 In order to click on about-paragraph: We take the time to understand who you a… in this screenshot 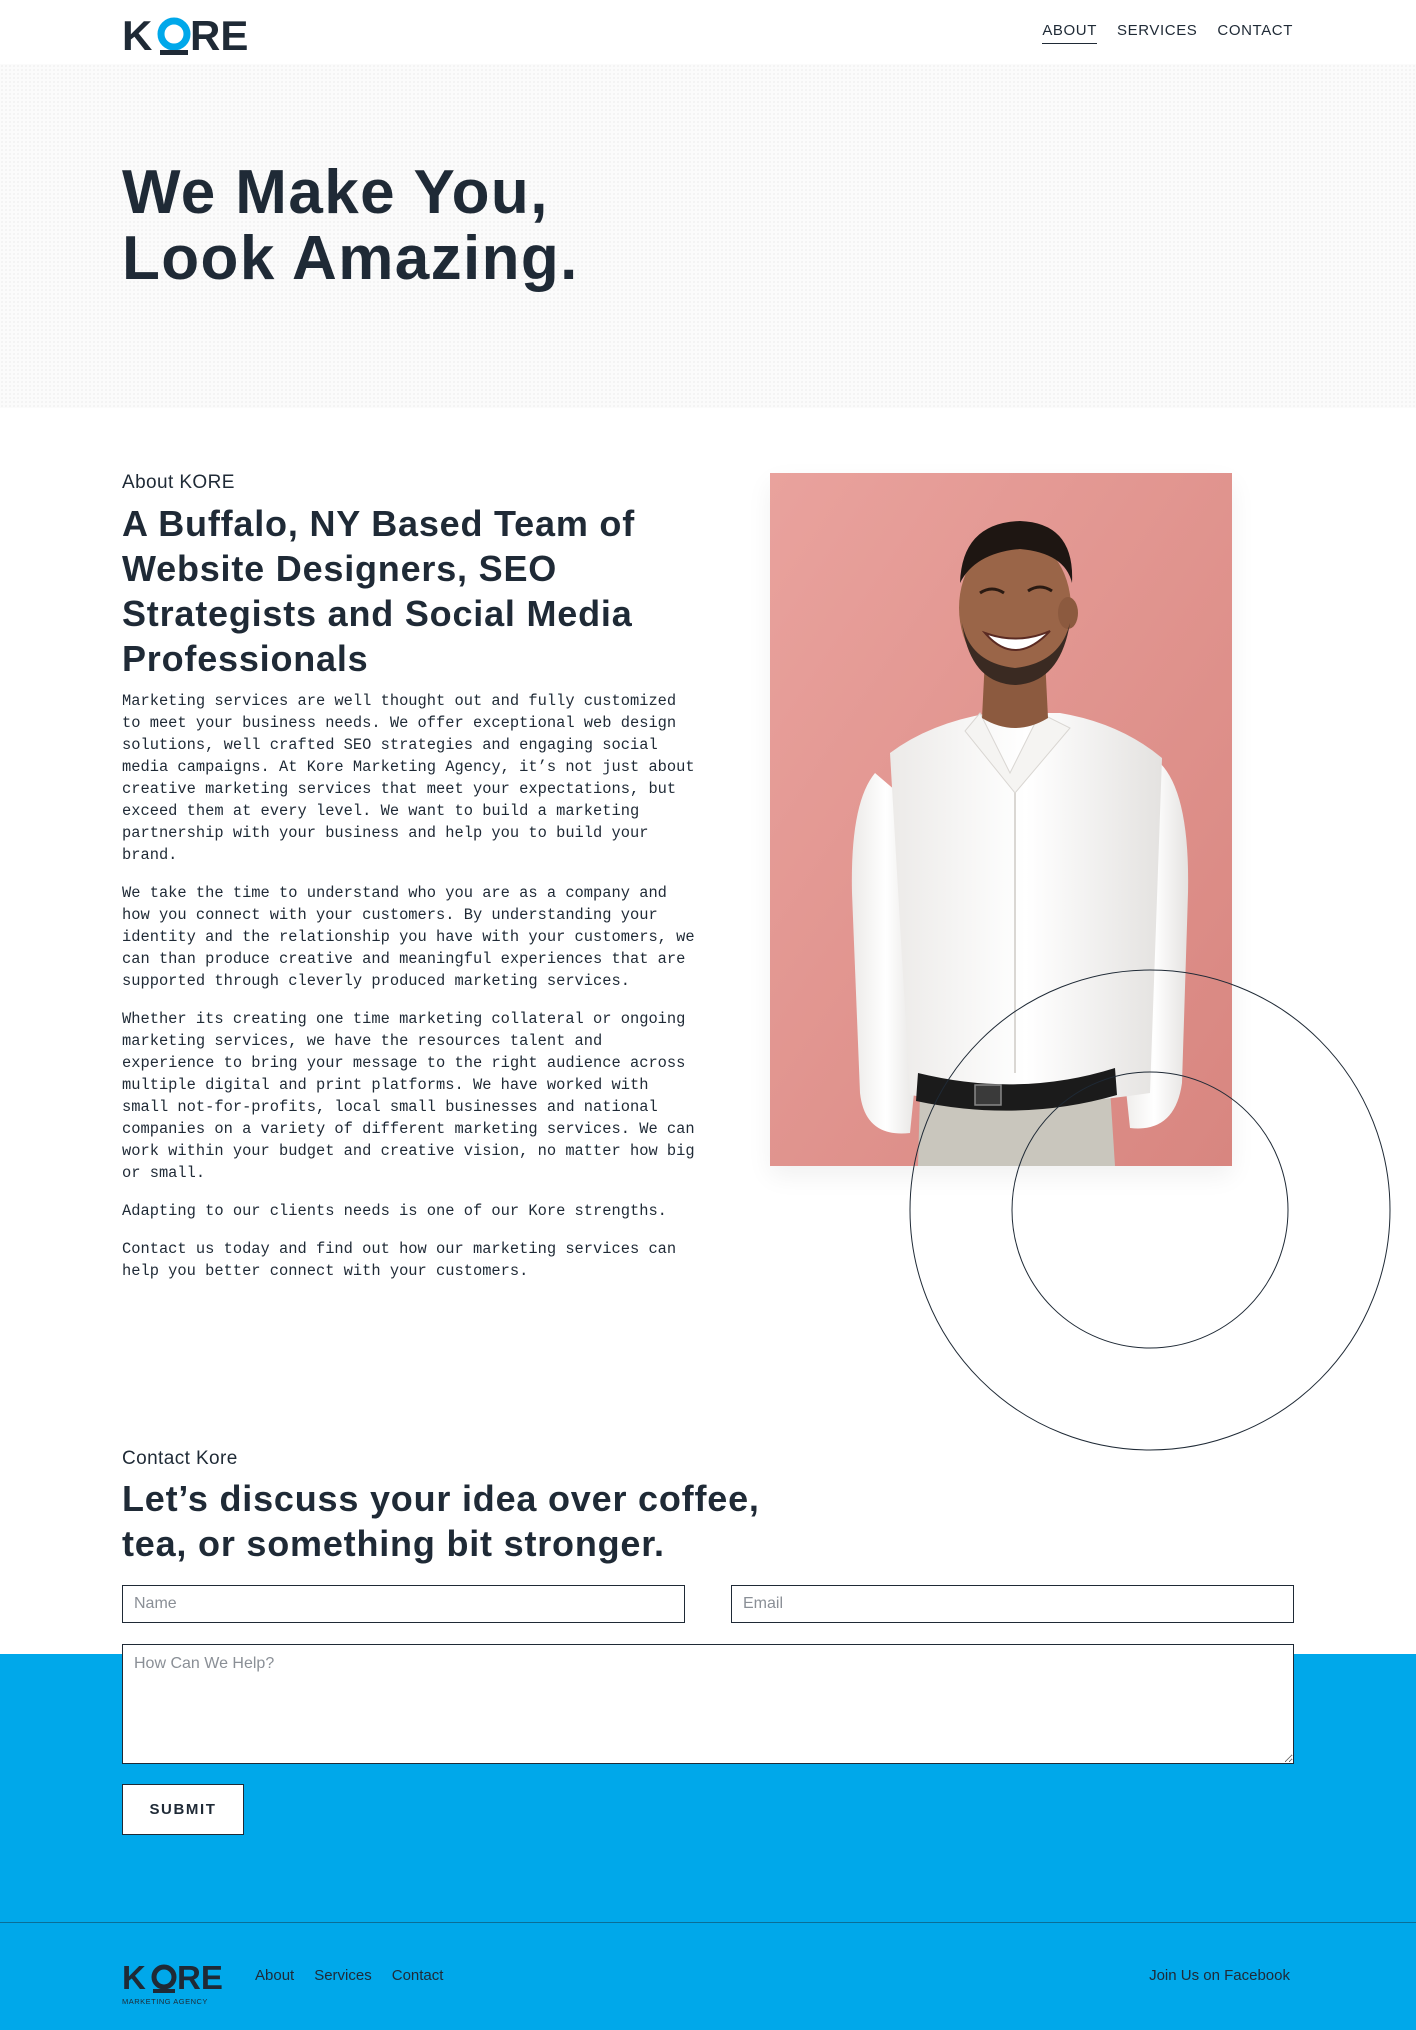, I will do `click(408, 937)`.